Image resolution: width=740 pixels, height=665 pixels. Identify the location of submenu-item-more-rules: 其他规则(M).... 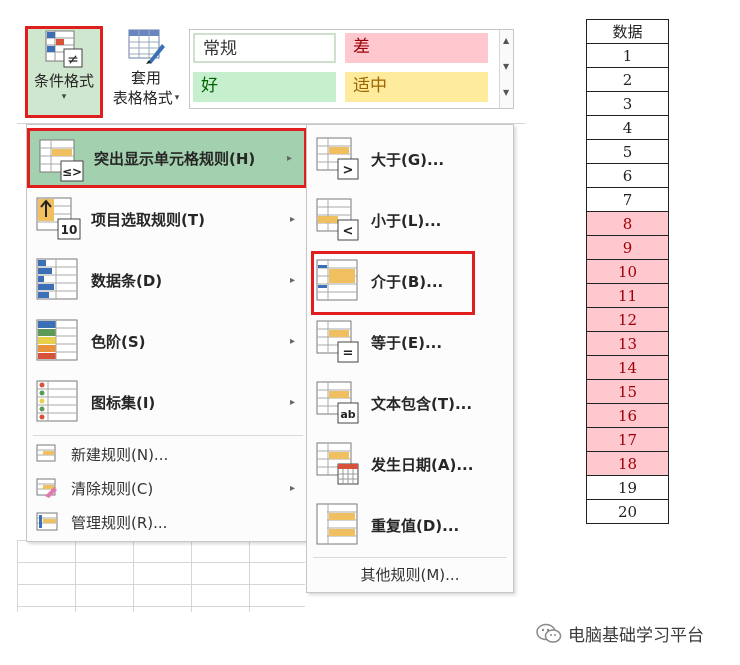
(410, 575).